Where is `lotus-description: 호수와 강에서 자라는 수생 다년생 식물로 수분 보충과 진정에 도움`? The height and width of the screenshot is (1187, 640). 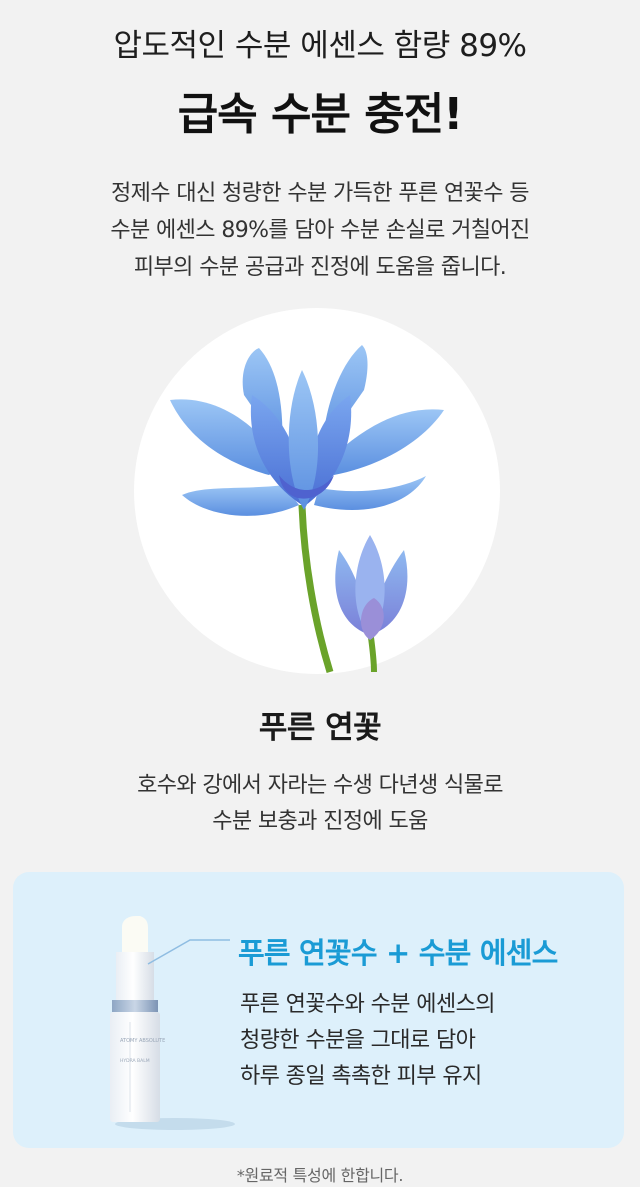
lotus-description: 호수와 강에서 자라는 수생 다년생 식물로 수분 보충과 진정에 도움 is located at coordinates (320, 804).